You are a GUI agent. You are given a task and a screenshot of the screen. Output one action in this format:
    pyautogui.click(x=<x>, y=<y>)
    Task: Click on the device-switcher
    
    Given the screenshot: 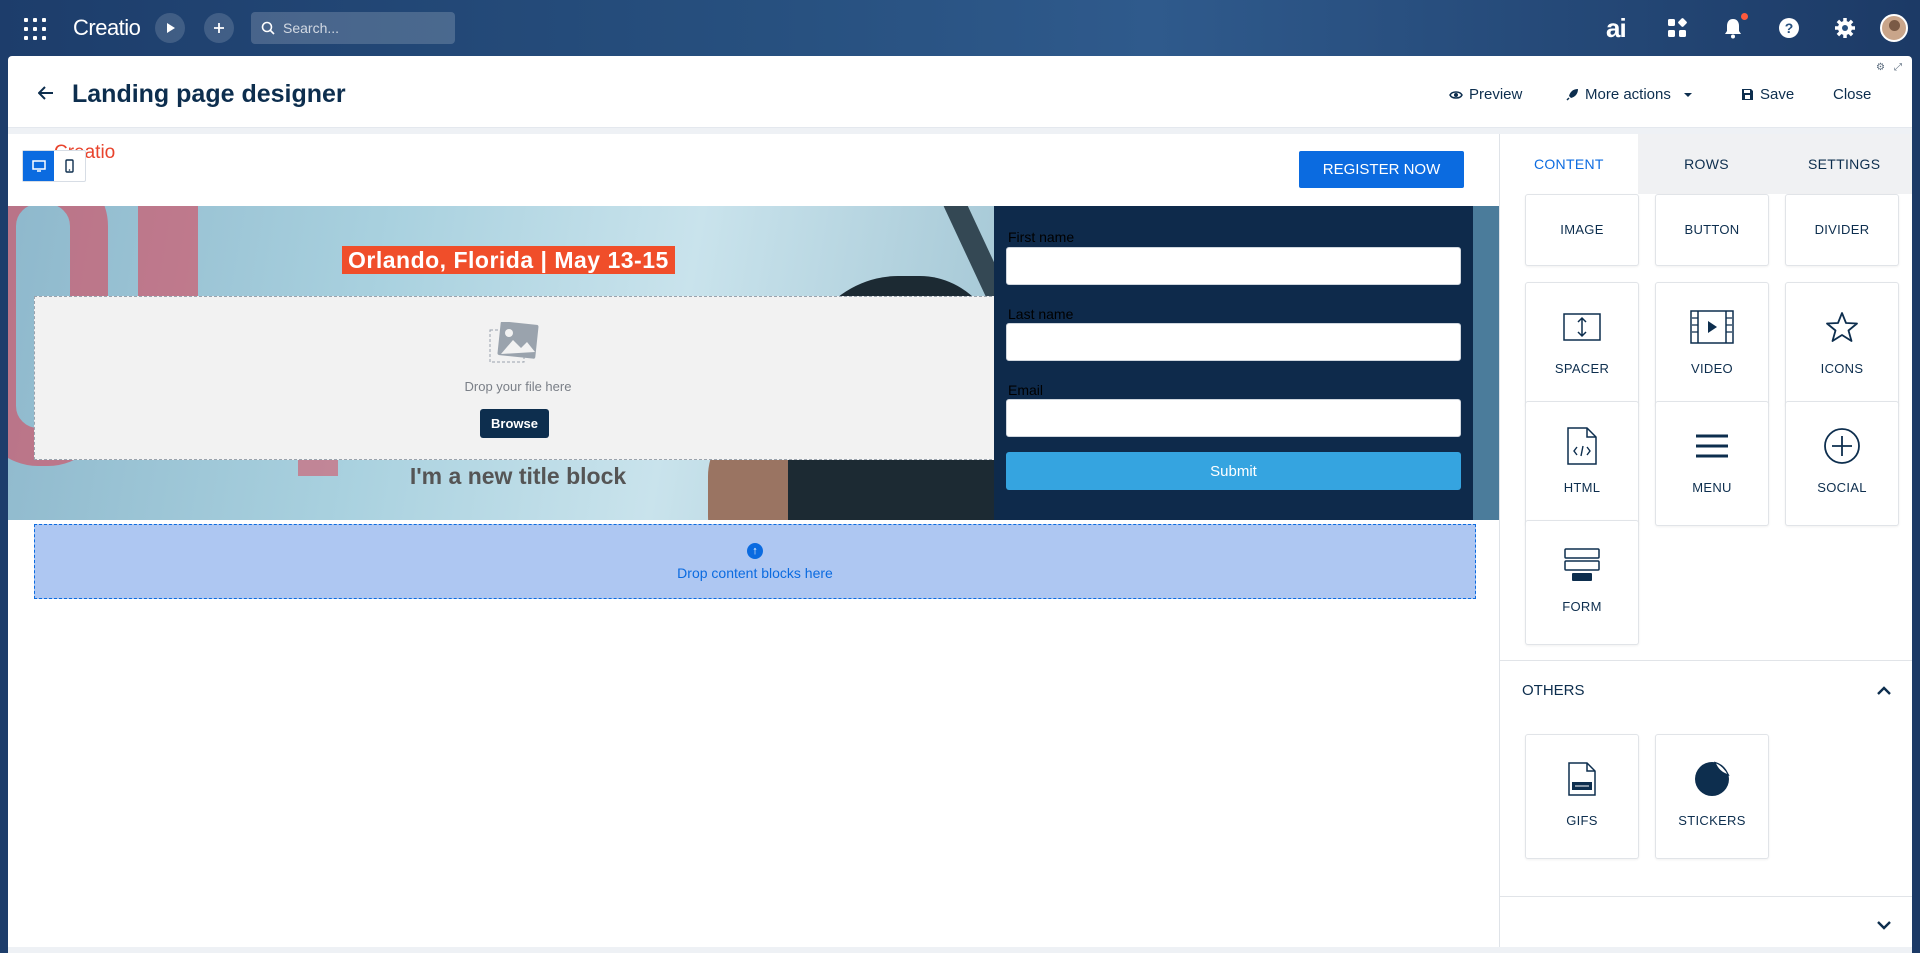 What is the action you would take?
    pyautogui.click(x=54, y=166)
    